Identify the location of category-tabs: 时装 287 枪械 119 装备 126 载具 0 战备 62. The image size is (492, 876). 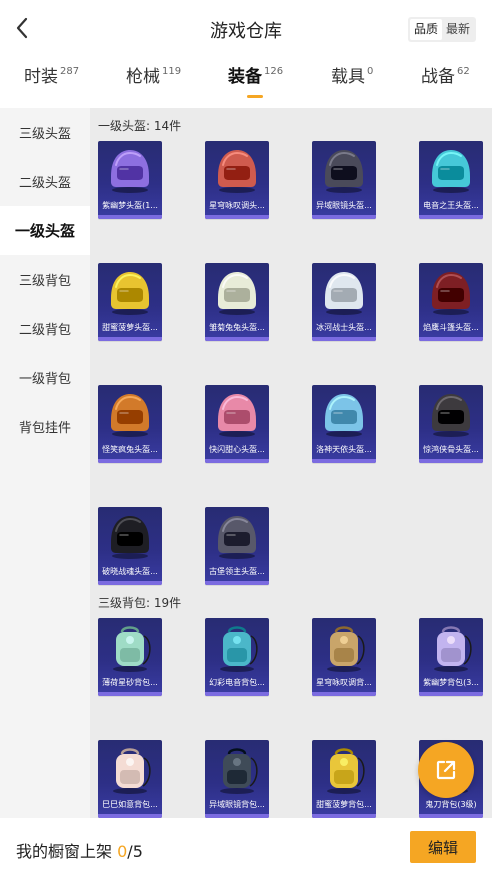
(246, 84).